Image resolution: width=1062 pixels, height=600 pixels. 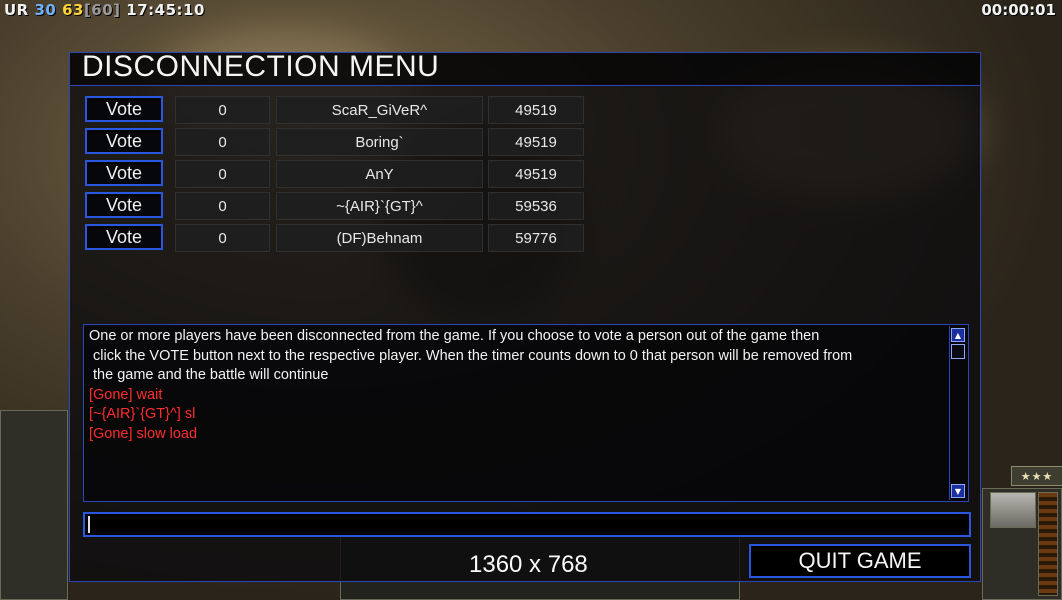 What do you see at coordinates (958, 413) in the screenshot?
I see `chat-scrollbar: ▲ ▼` at bounding box center [958, 413].